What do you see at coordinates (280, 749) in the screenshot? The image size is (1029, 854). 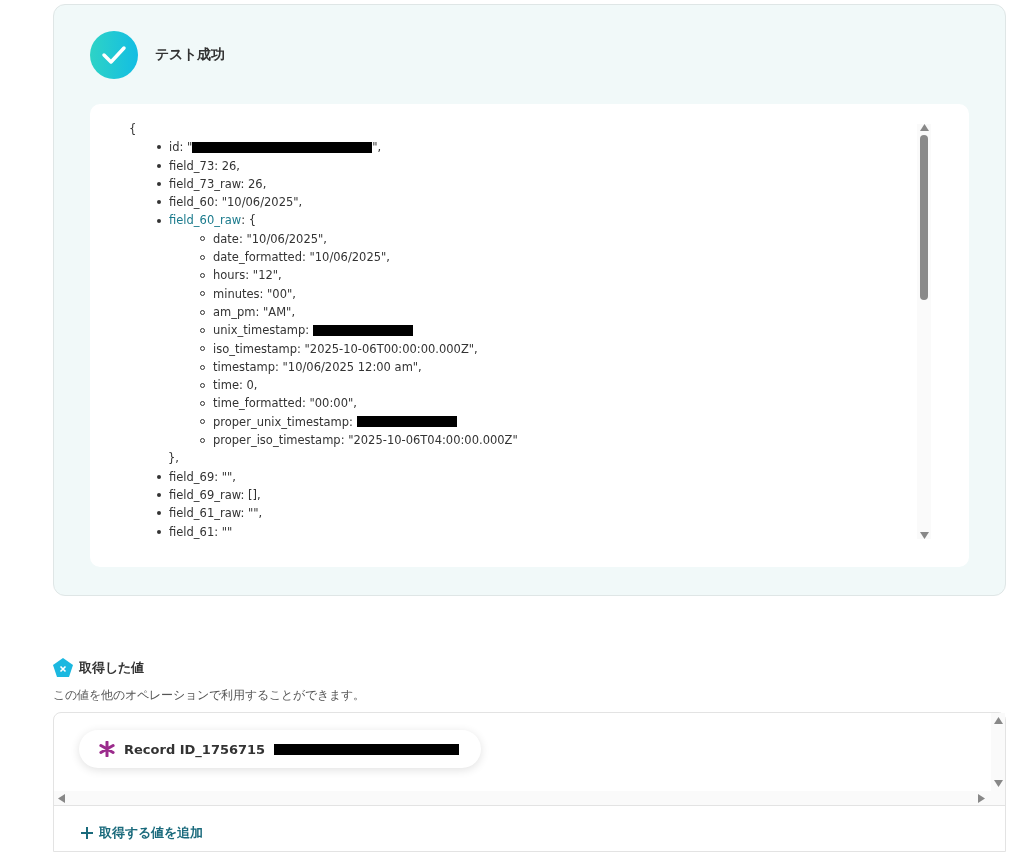 I see `value-chip: Record ID_1756715` at bounding box center [280, 749].